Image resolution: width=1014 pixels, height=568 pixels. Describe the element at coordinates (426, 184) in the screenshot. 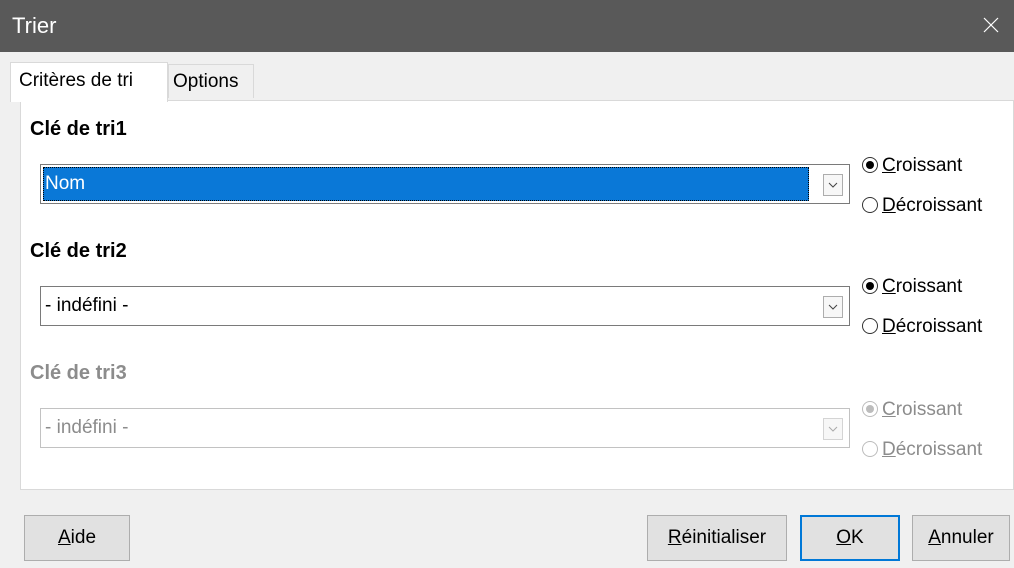

I see `sort-key-1-value: Nom` at that location.